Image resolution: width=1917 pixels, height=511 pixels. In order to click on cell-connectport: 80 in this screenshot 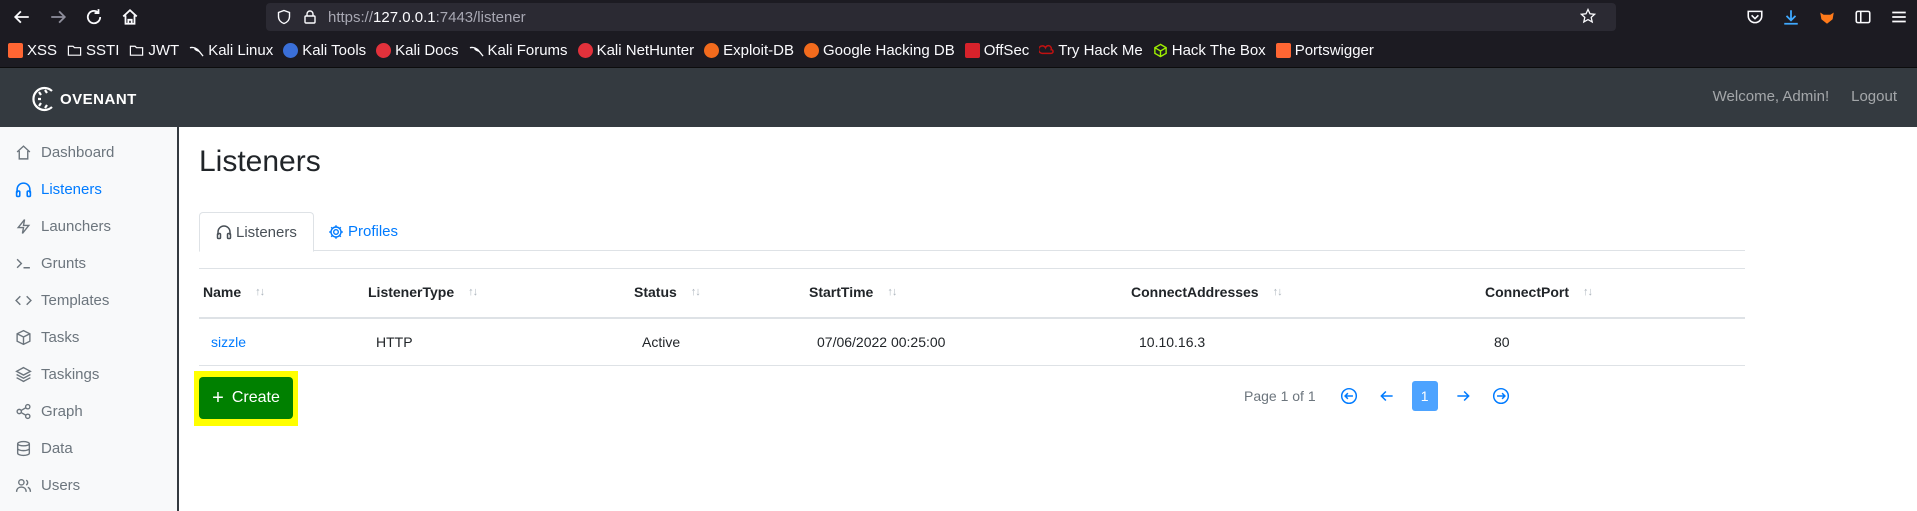, I will do `click(1502, 342)`.